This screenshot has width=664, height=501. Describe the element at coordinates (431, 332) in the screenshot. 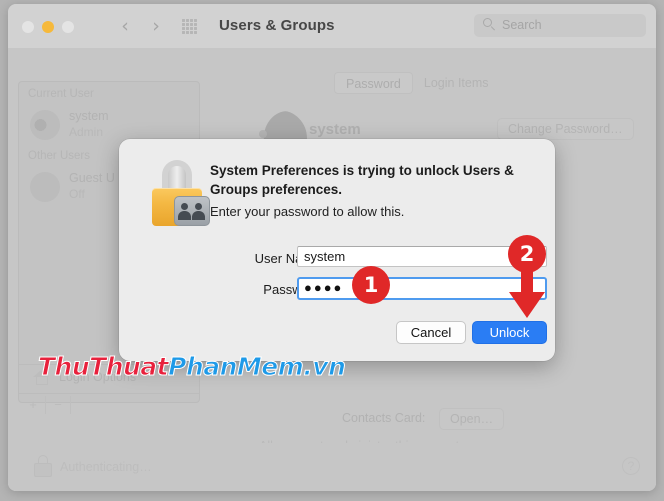

I see `cancel-button: Cancel` at that location.